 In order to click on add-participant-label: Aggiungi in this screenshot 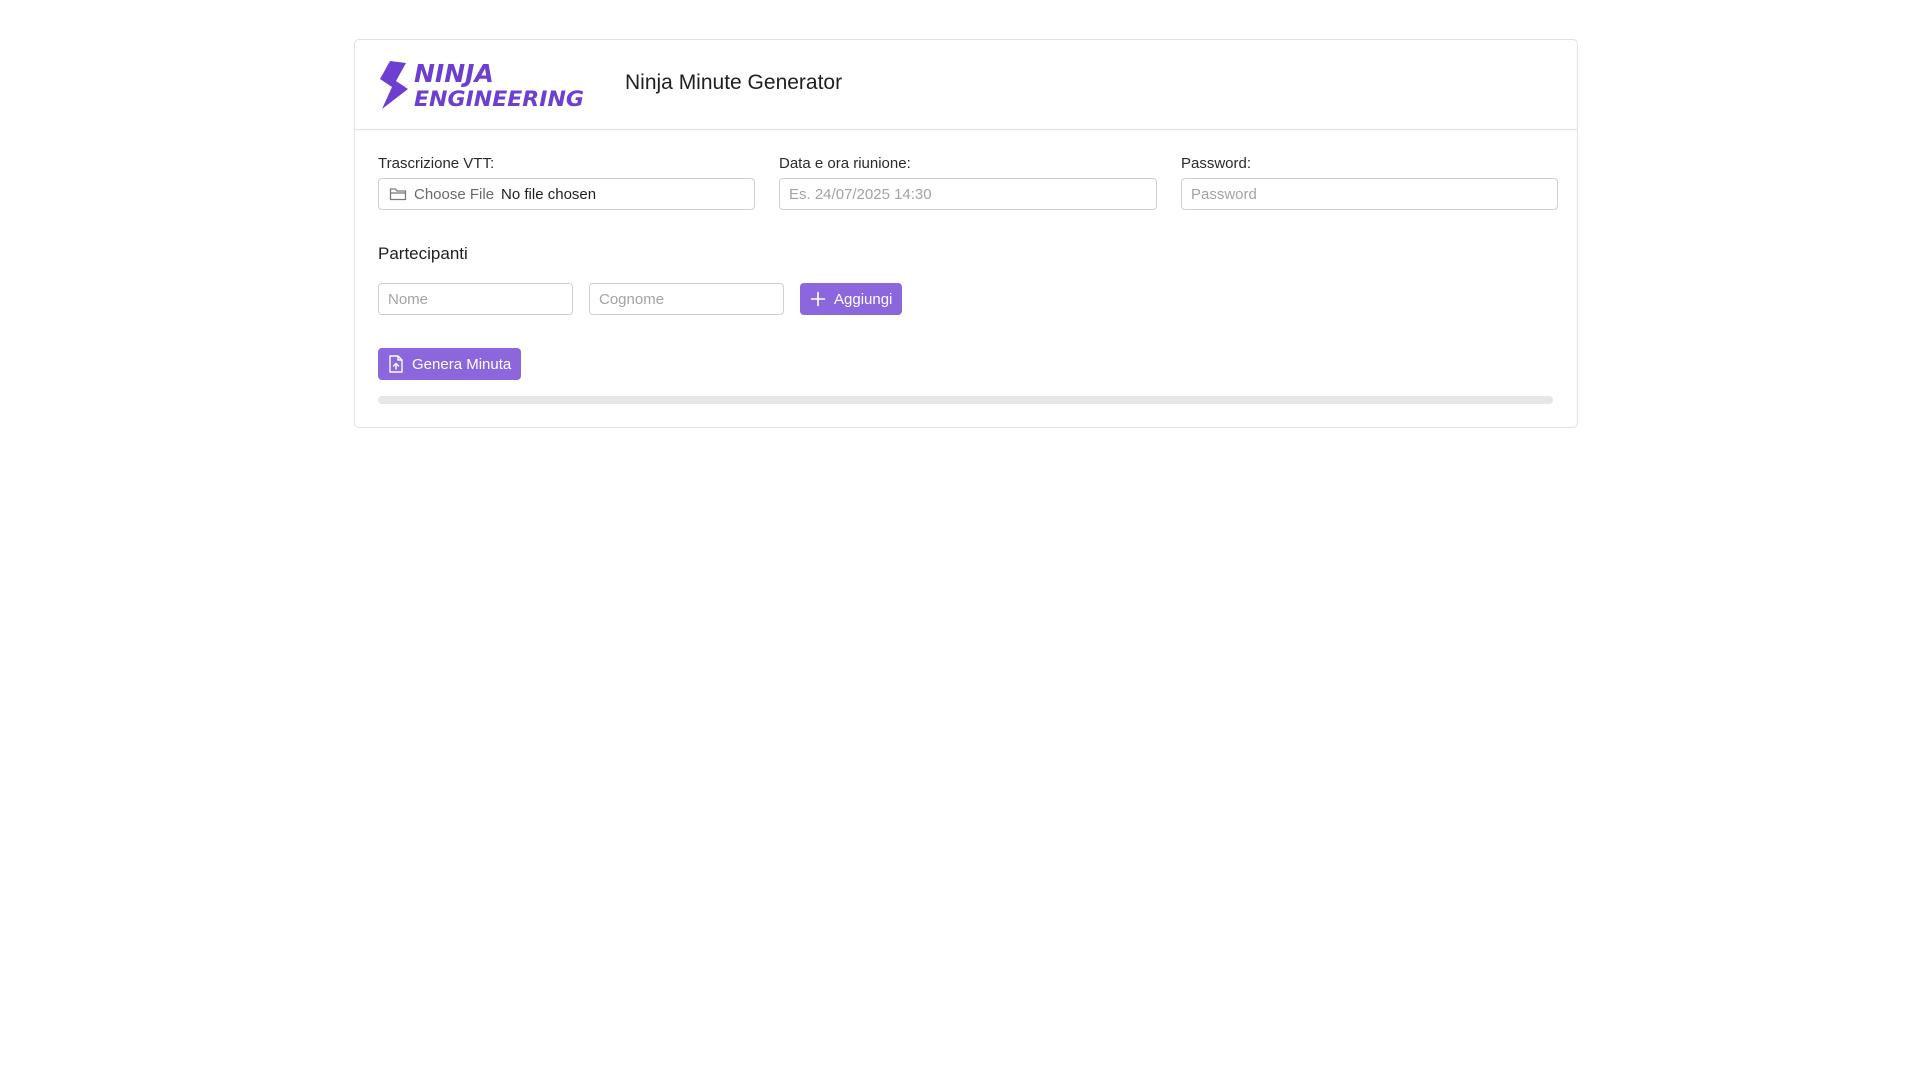, I will do `click(863, 299)`.